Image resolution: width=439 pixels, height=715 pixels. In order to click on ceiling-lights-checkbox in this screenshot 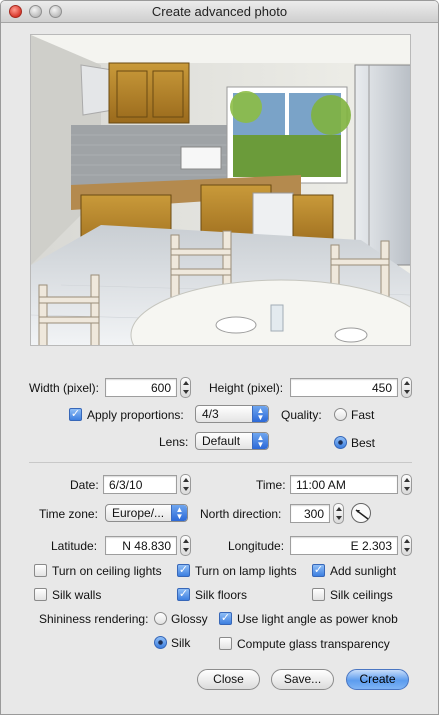, I will do `click(40, 570)`.